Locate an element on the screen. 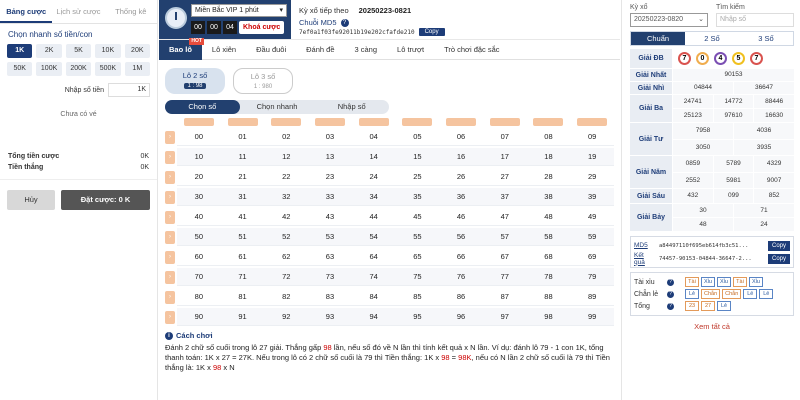  number-cell: 56 is located at coordinates (461, 237).